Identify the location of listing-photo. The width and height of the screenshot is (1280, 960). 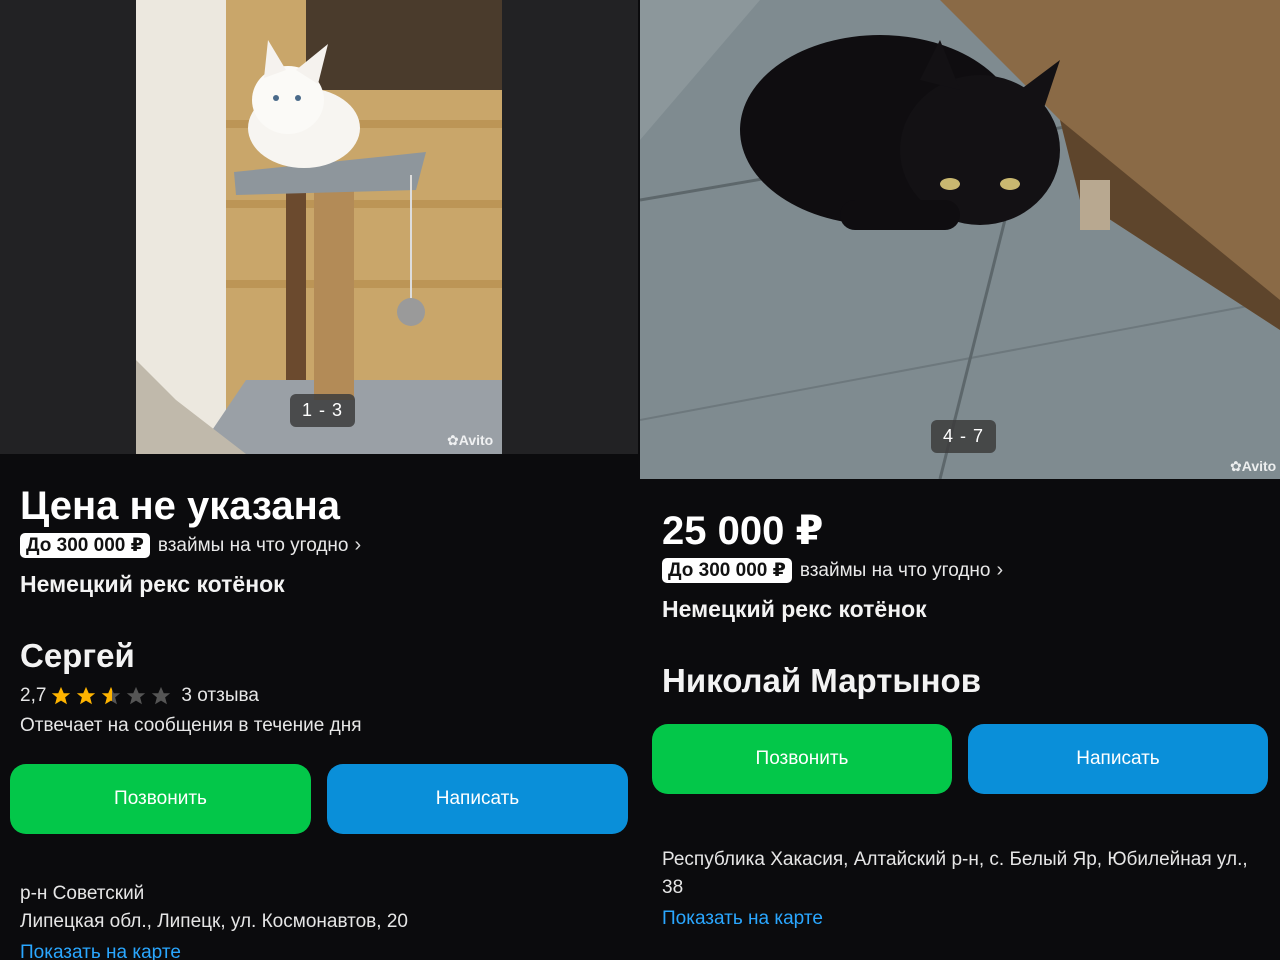
(319, 227).